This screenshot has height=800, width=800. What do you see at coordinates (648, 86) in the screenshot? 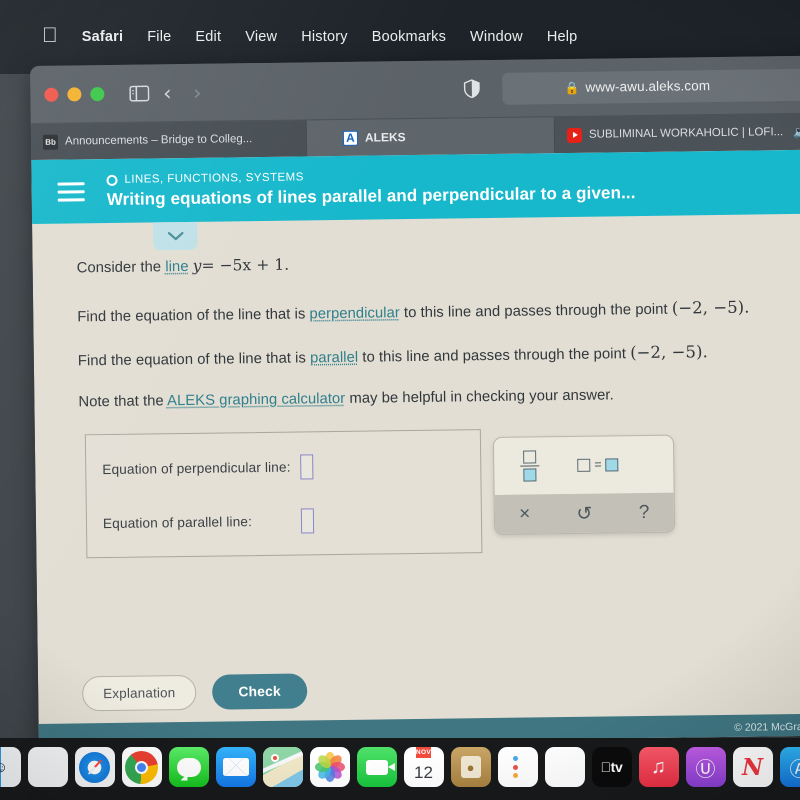
I see `address-bar-url: www-awu.aleks.com` at bounding box center [648, 86].